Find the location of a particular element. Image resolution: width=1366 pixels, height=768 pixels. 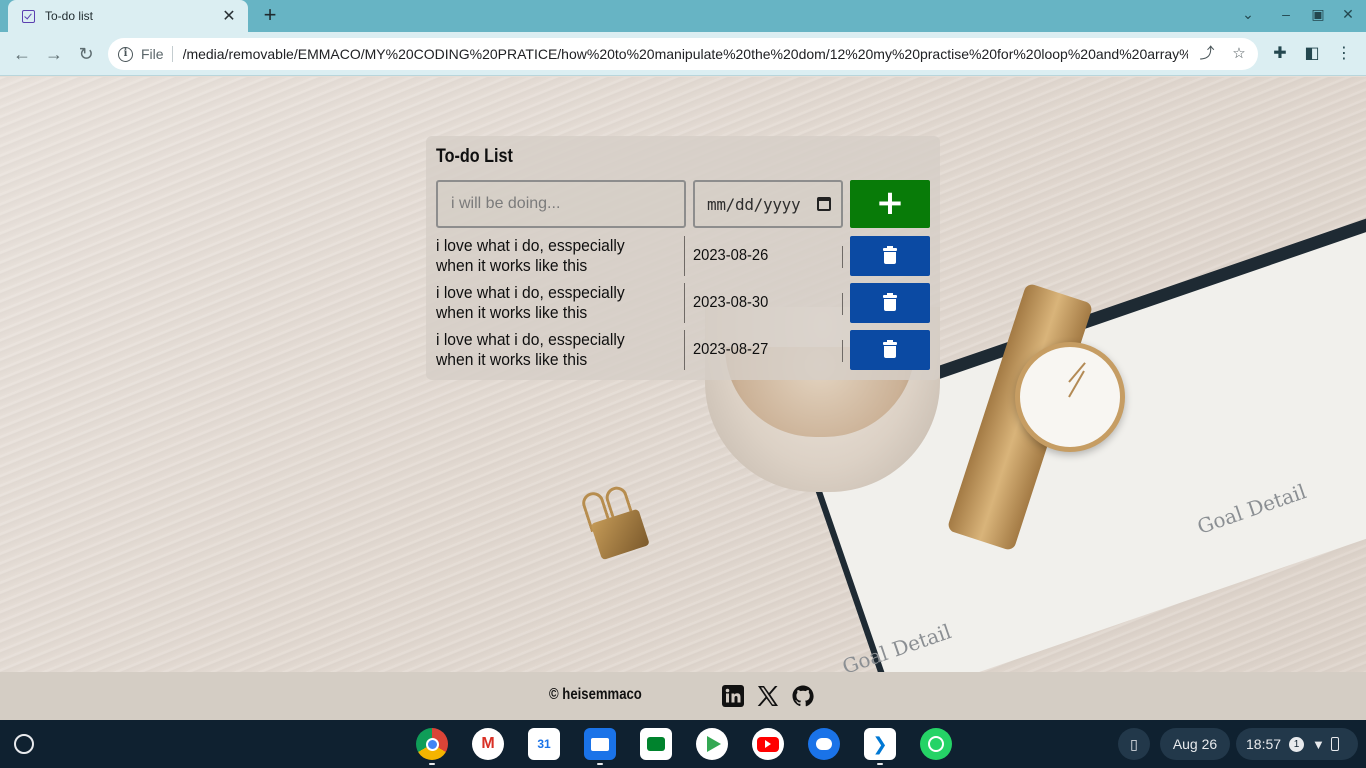

todo-item-date: 2023-08-30 is located at coordinates (731, 302).